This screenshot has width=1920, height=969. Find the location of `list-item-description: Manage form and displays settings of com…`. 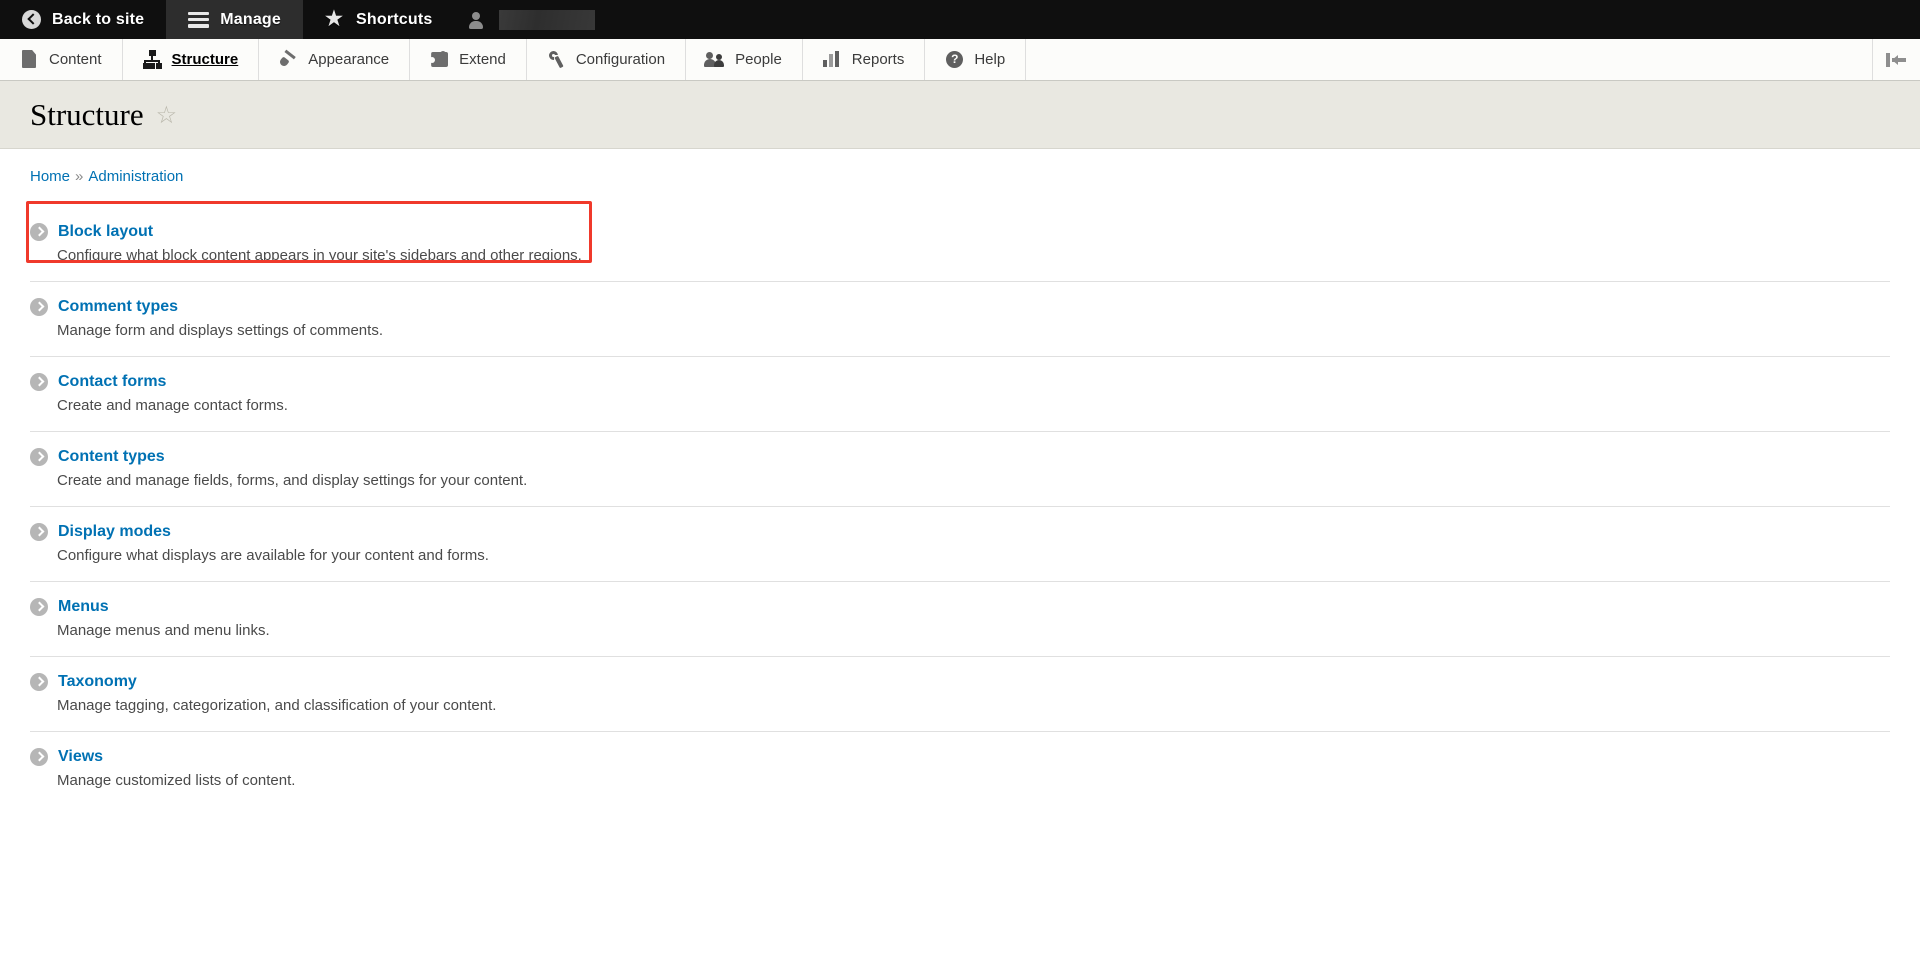

list-item-description: Manage form and displays settings of com… is located at coordinates (220, 330).